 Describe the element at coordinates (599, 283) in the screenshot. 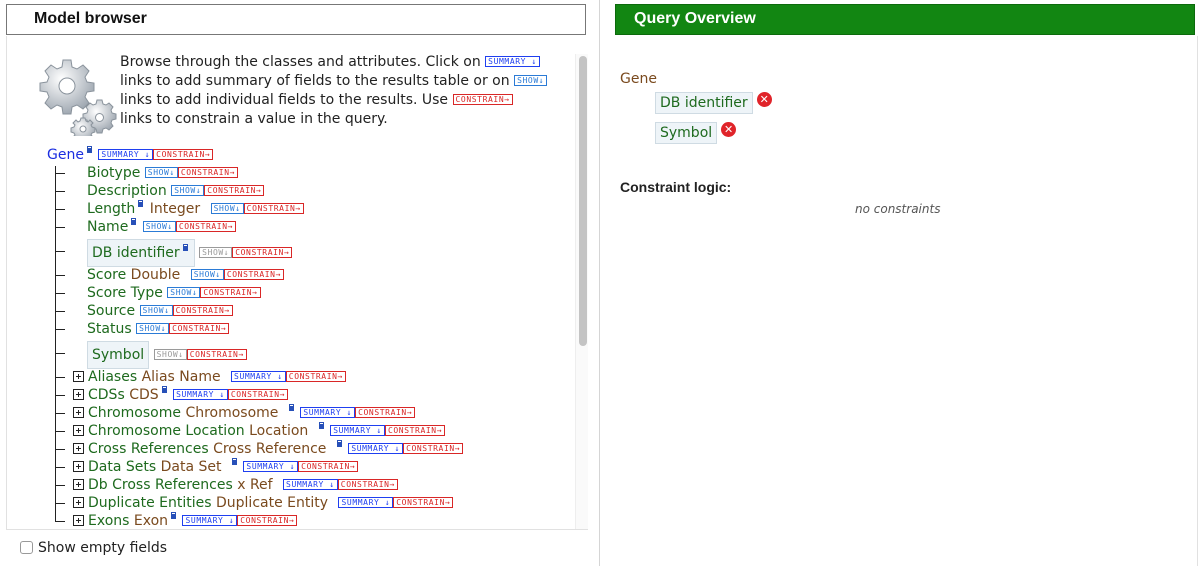

I see `panel-divider` at that location.